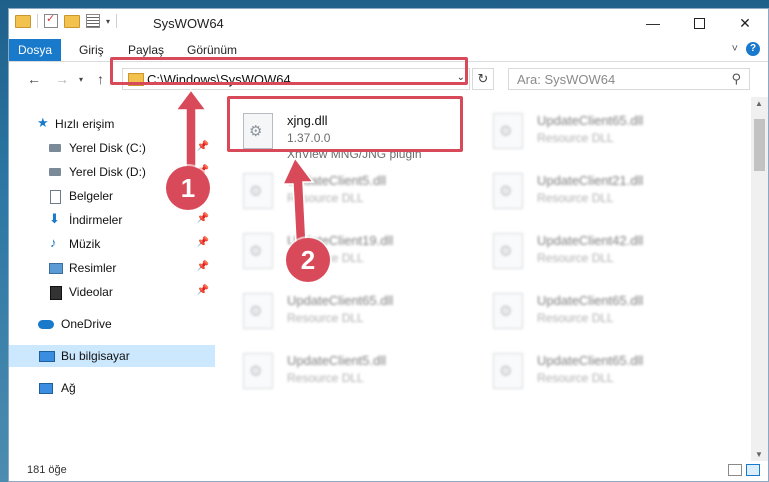 The height and width of the screenshot is (482, 769). What do you see at coordinates (601, 194) in the screenshot?
I see `file-tile: UpdateClient21.dll Resource DLL` at bounding box center [601, 194].